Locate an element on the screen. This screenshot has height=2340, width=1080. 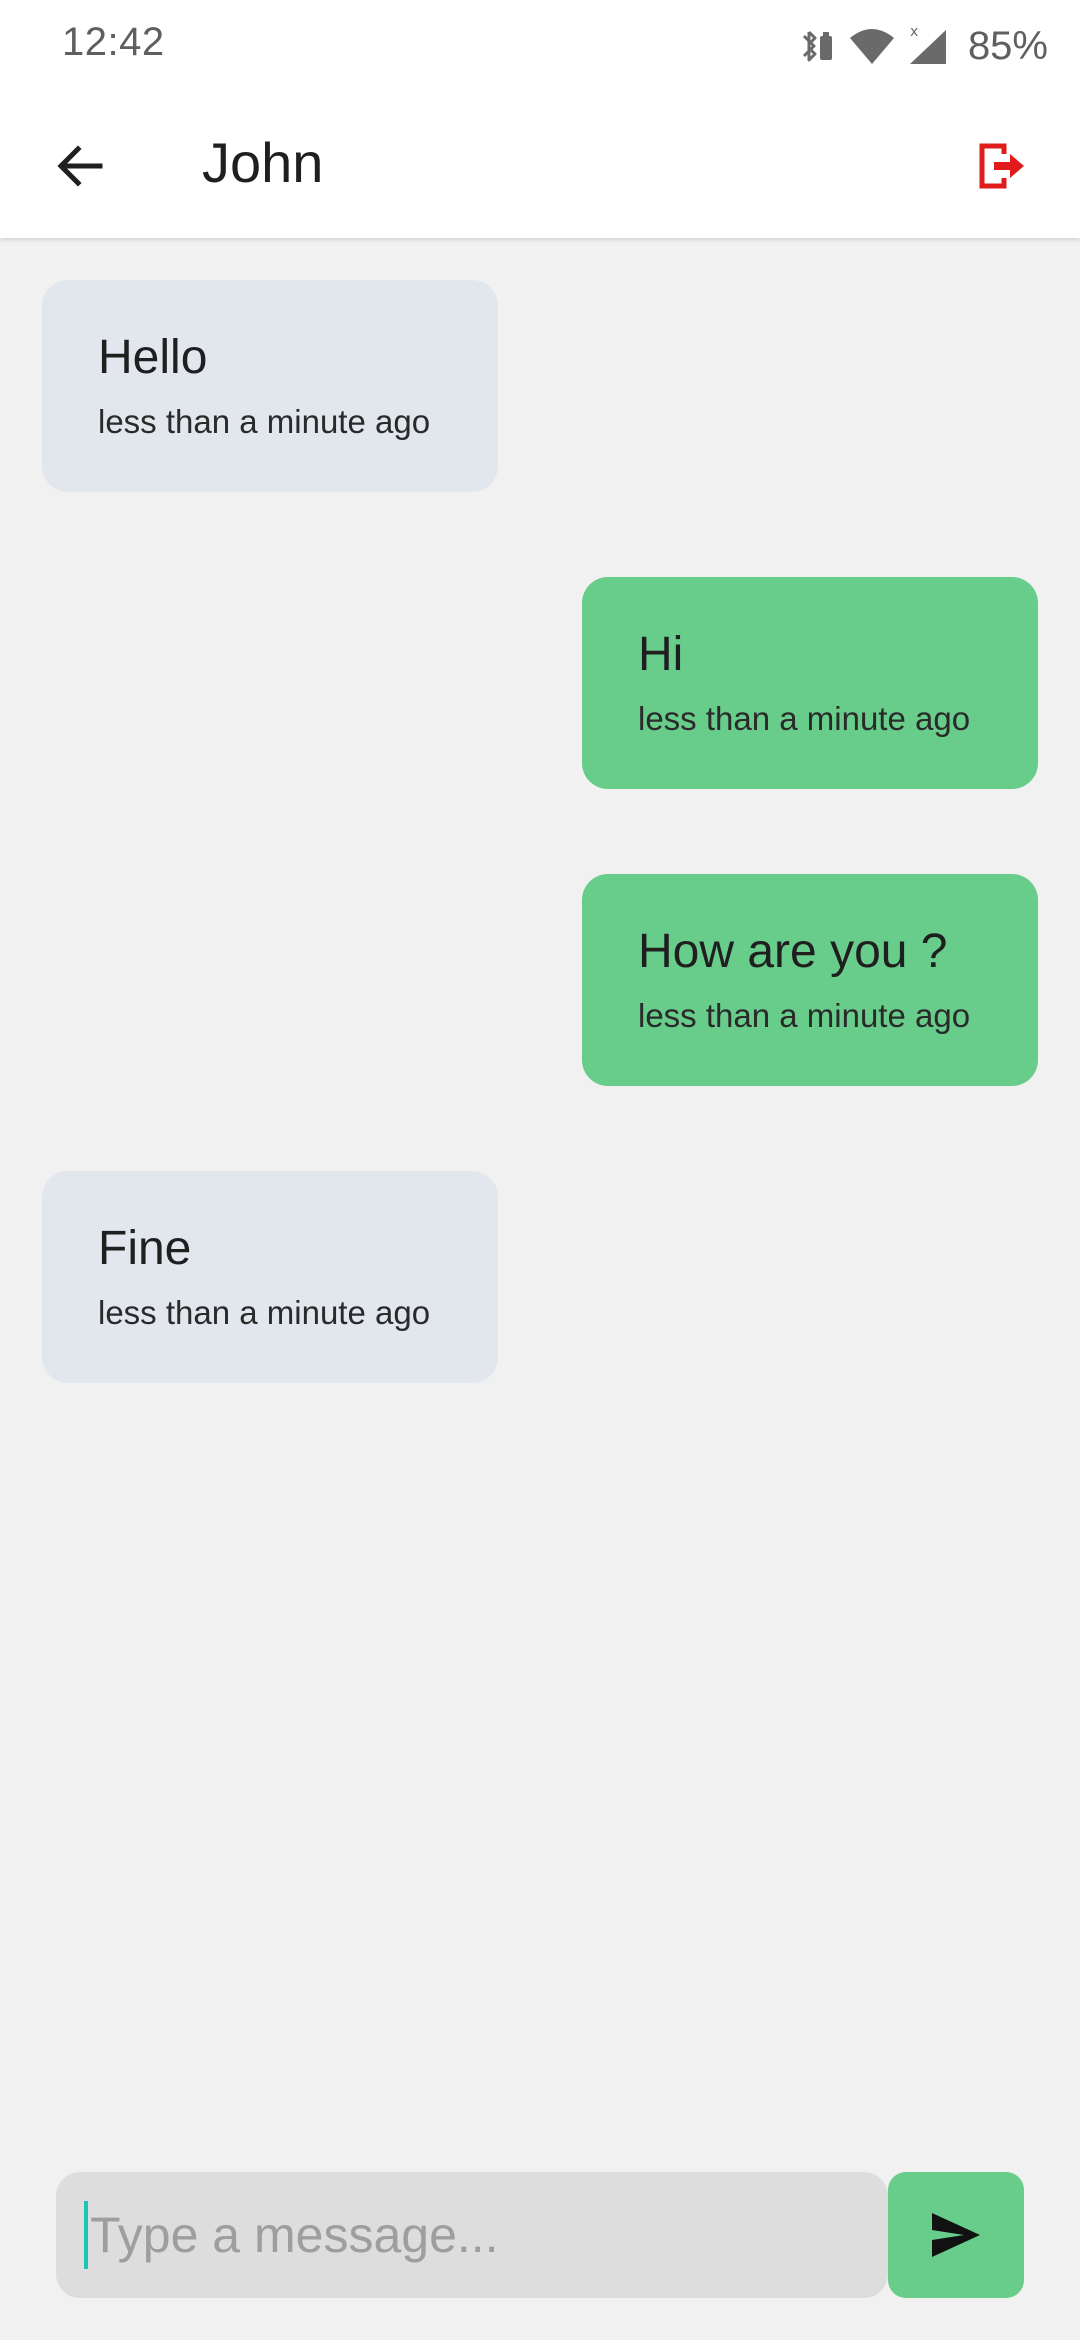
status-icons: x 85% is located at coordinates (923, 46).